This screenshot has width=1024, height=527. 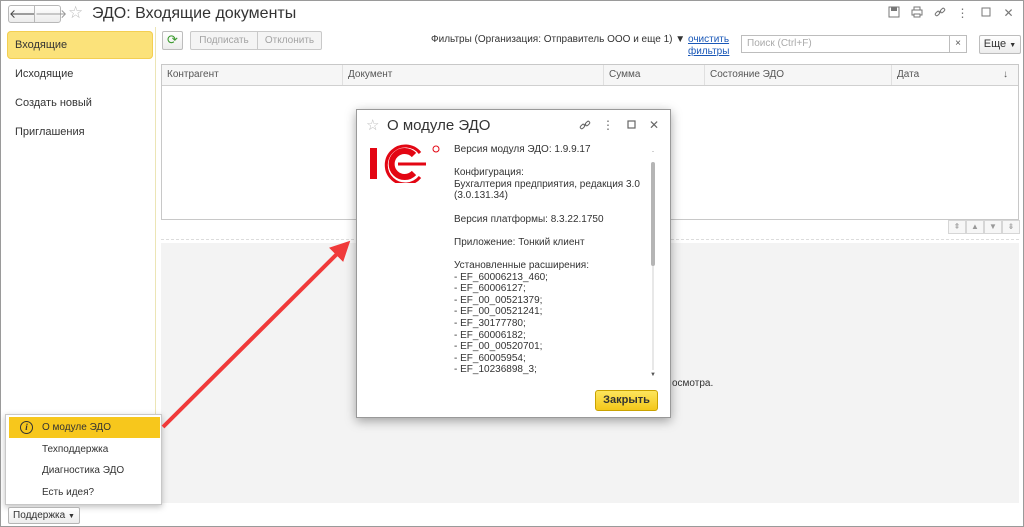 What do you see at coordinates (501, 277) in the screenshot?
I see `info-line: - EF_60006213_460;` at bounding box center [501, 277].